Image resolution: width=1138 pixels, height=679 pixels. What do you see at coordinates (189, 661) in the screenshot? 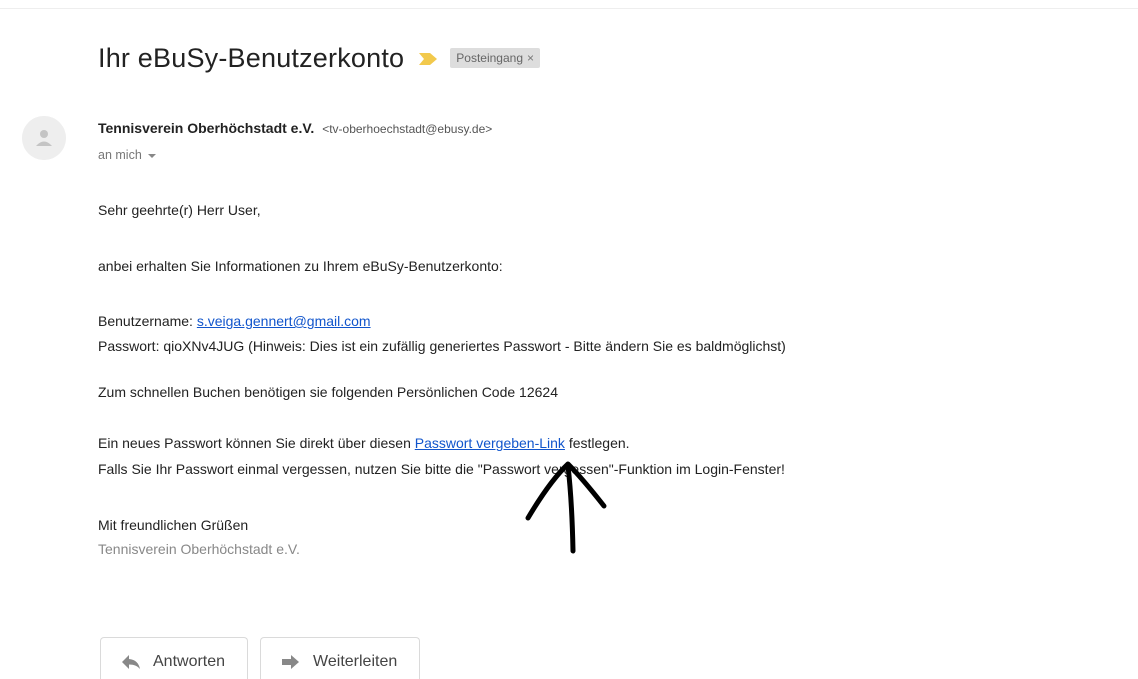
I see `reply-label: Antworten` at bounding box center [189, 661].